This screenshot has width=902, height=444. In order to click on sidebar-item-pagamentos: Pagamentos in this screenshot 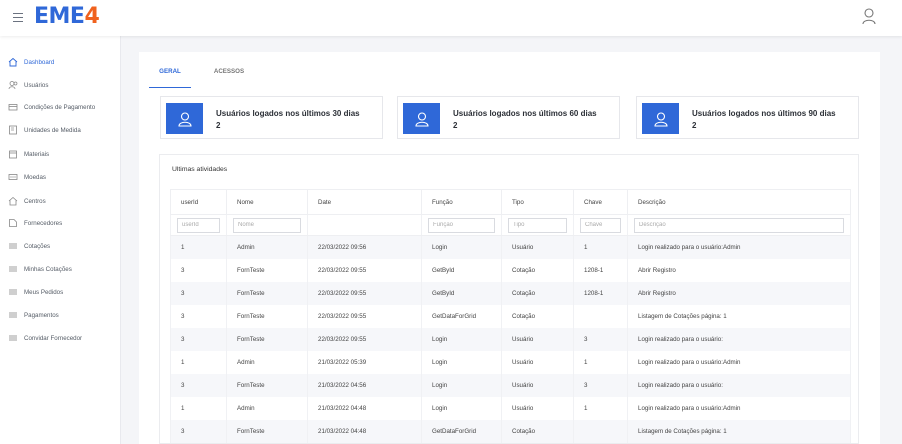, I will do `click(60, 315)`.